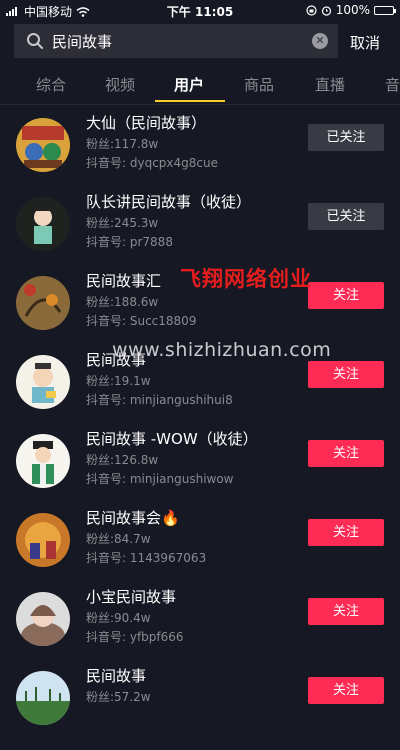 The height and width of the screenshot is (750, 400). I want to click on status-right: 100%, so click(351, 10).